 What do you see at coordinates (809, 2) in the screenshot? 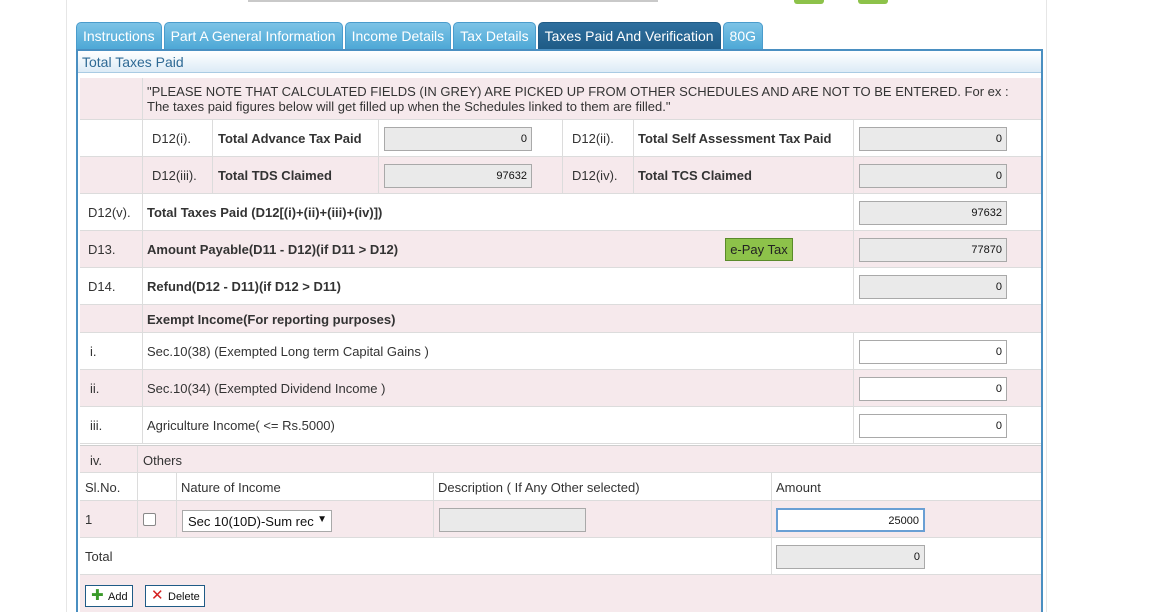
I see `top-button-left` at bounding box center [809, 2].